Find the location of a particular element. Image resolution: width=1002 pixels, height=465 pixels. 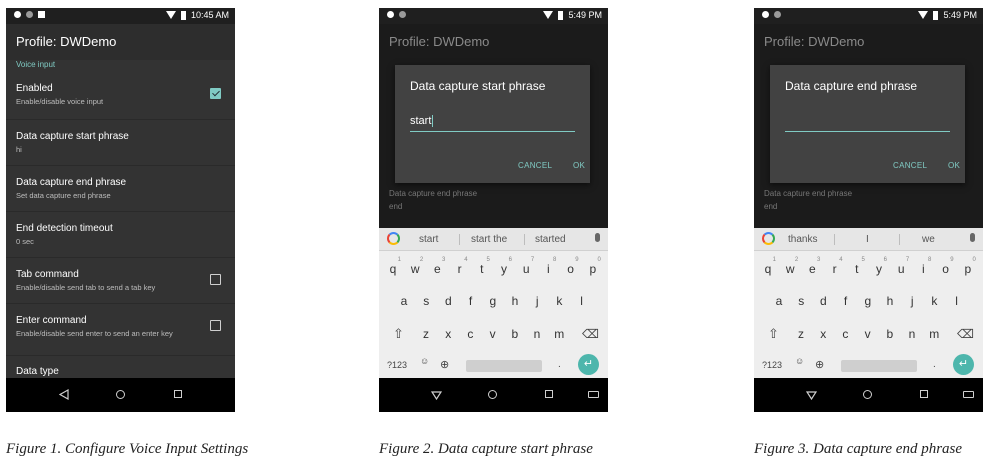

suggestion-2: I is located at coordinates (867, 239).